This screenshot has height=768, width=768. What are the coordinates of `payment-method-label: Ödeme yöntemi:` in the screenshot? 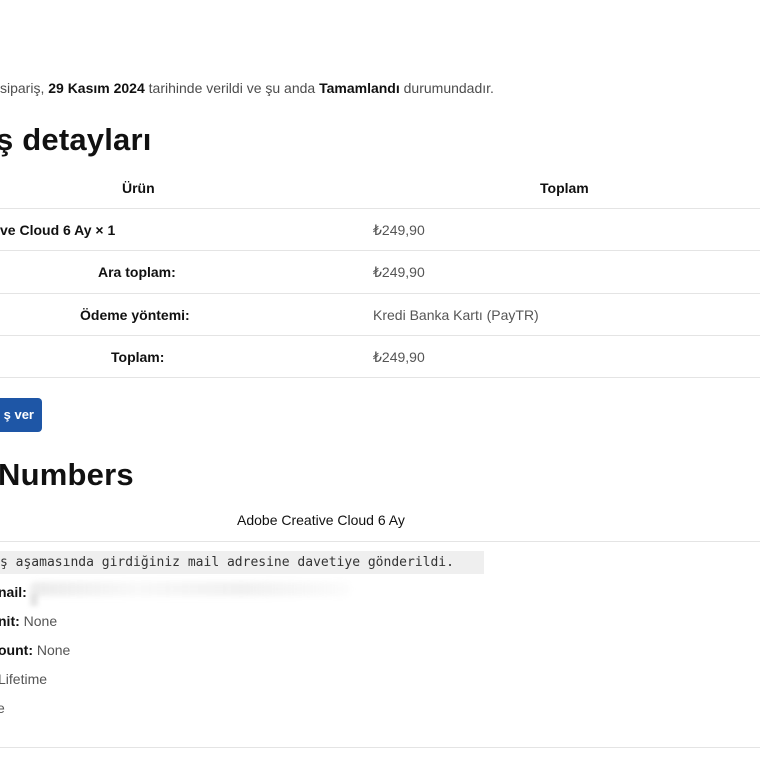 It's located at (135, 315).